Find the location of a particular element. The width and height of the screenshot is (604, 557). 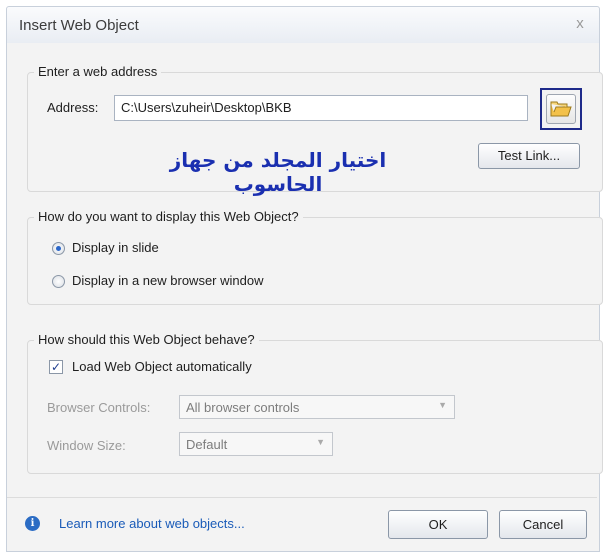

dialog-title: Insert Web Object is located at coordinates (79, 25).